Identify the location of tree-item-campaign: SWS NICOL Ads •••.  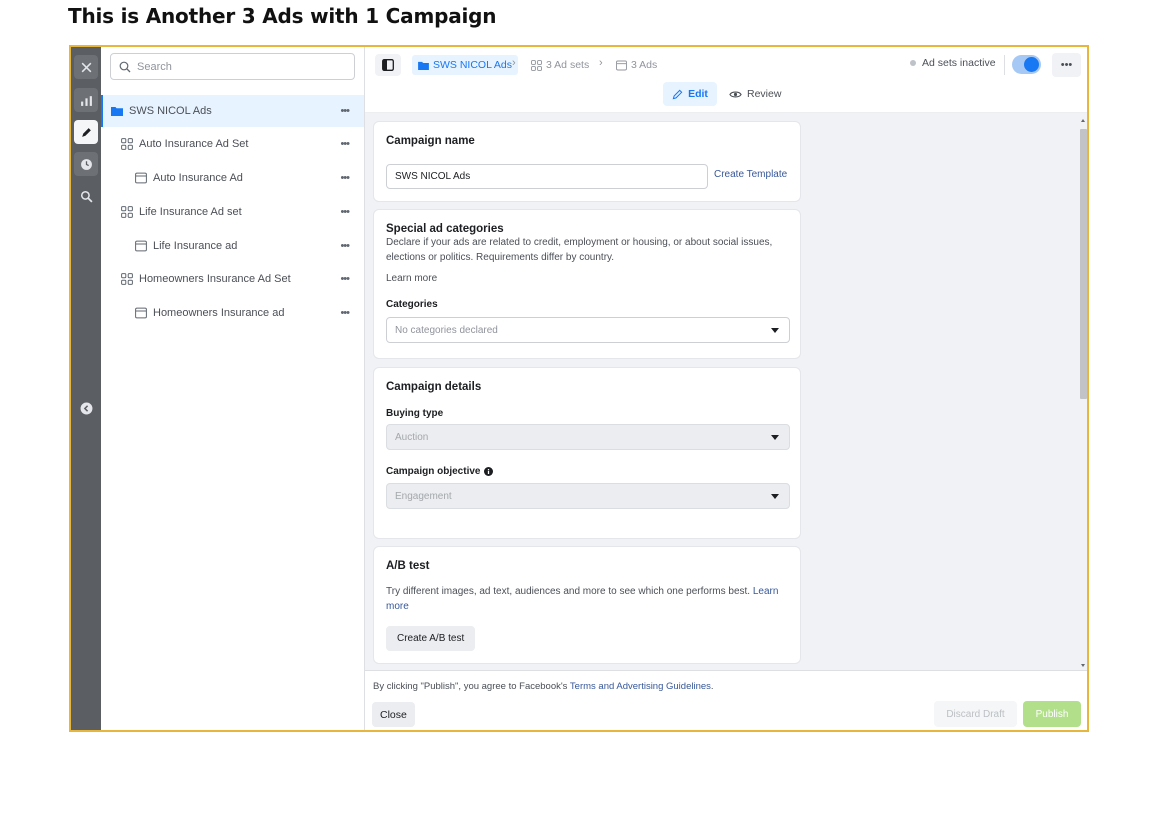
(232, 111).